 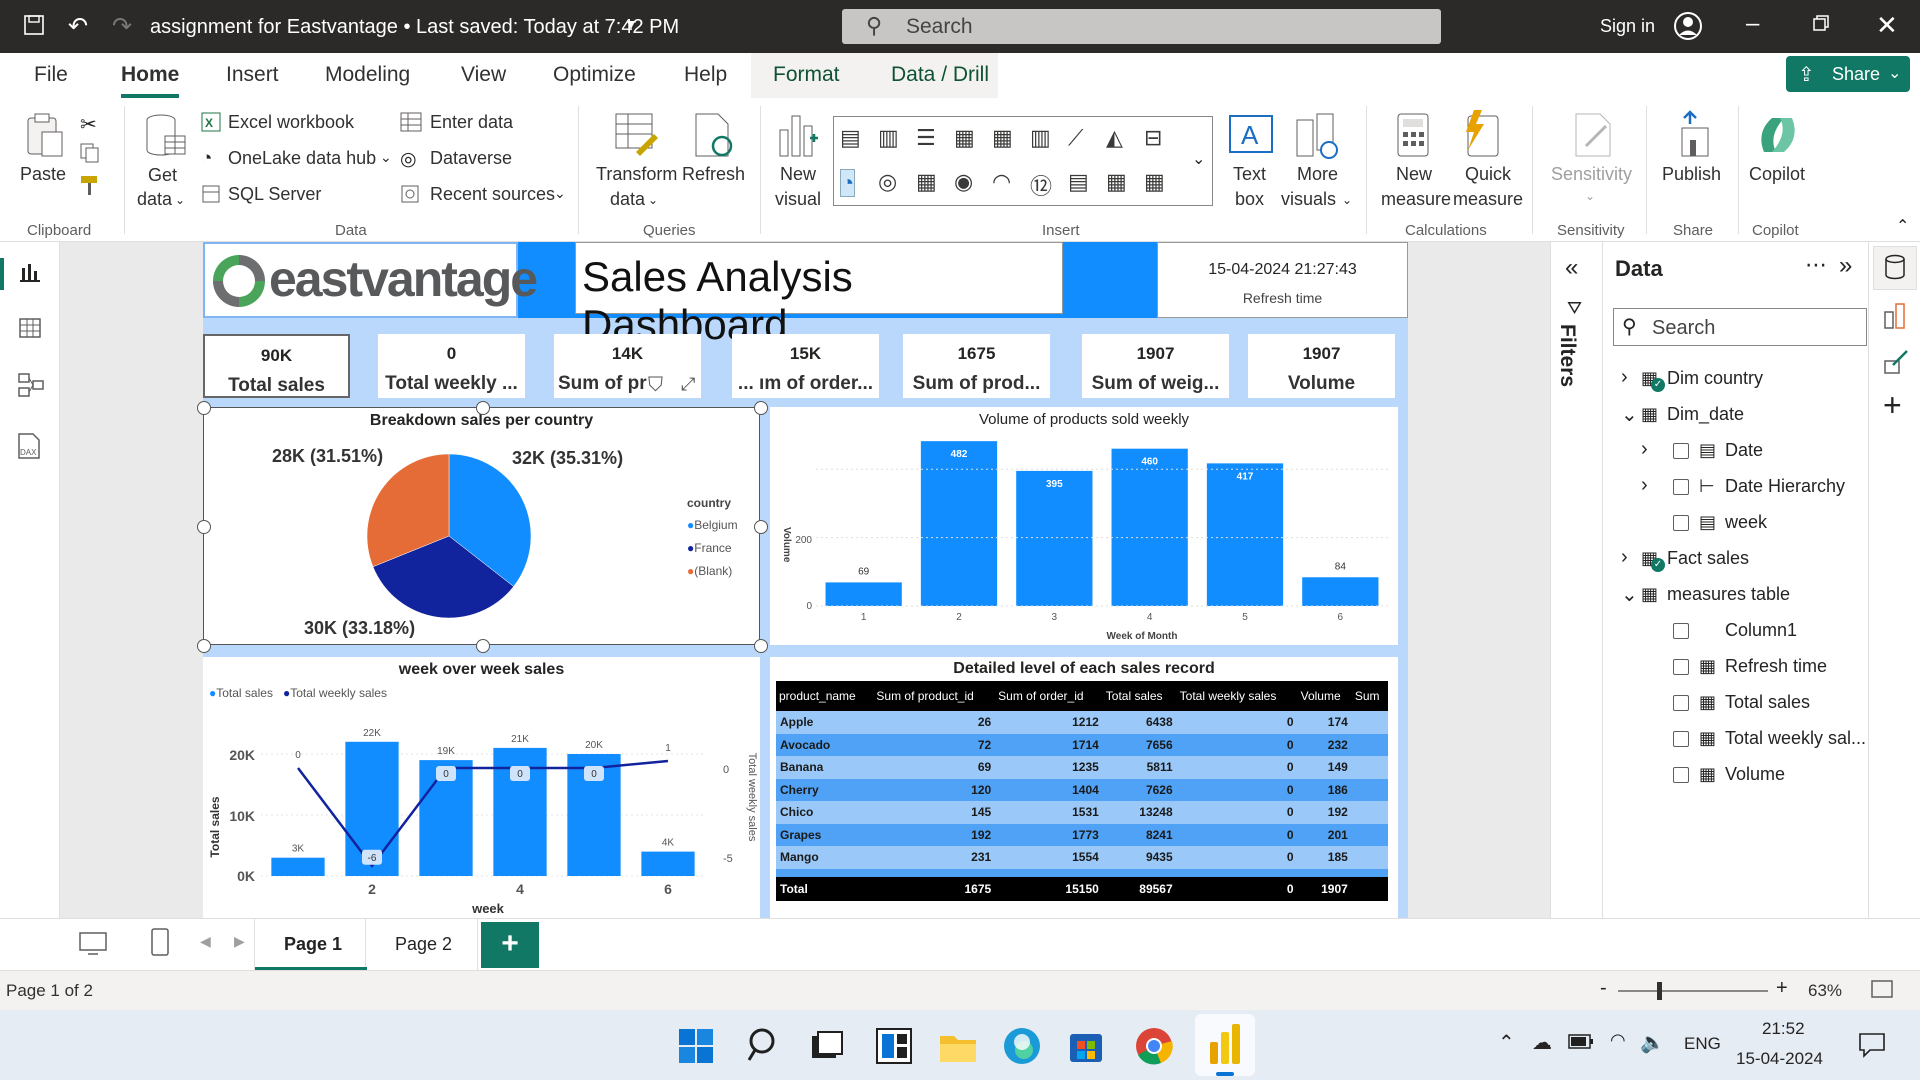 I want to click on field-item: › ▦ ✓ Fact sales, so click(x=1736, y=560).